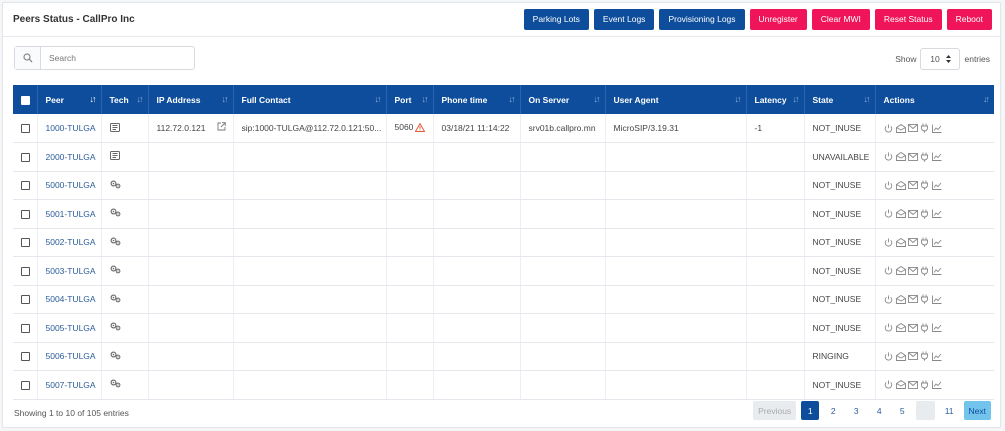 The height and width of the screenshot is (431, 1005). I want to click on reboot-button: Reboot, so click(969, 19).